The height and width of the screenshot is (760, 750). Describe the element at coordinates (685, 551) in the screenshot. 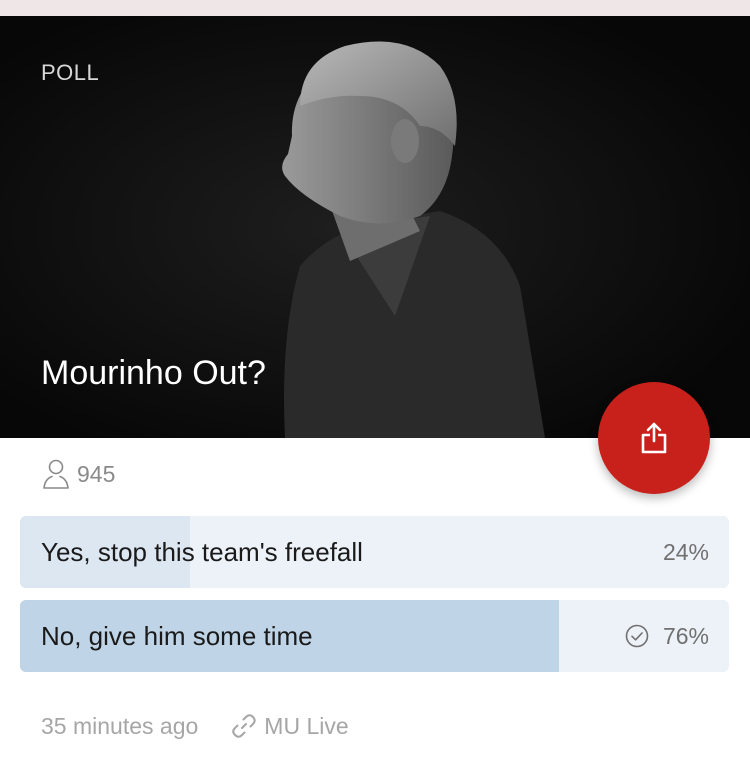

I see `option-percent: 24%` at that location.